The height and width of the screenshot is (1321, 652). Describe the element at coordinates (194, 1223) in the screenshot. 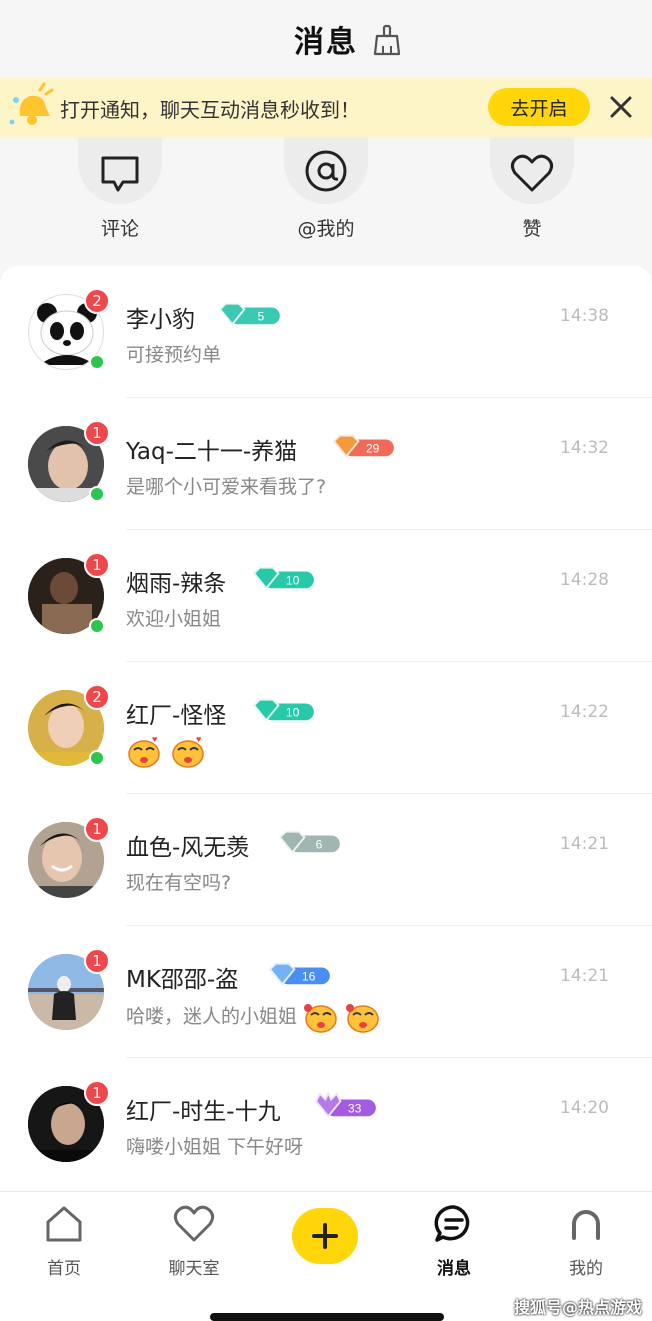

I see `heart-outline-icon` at that location.